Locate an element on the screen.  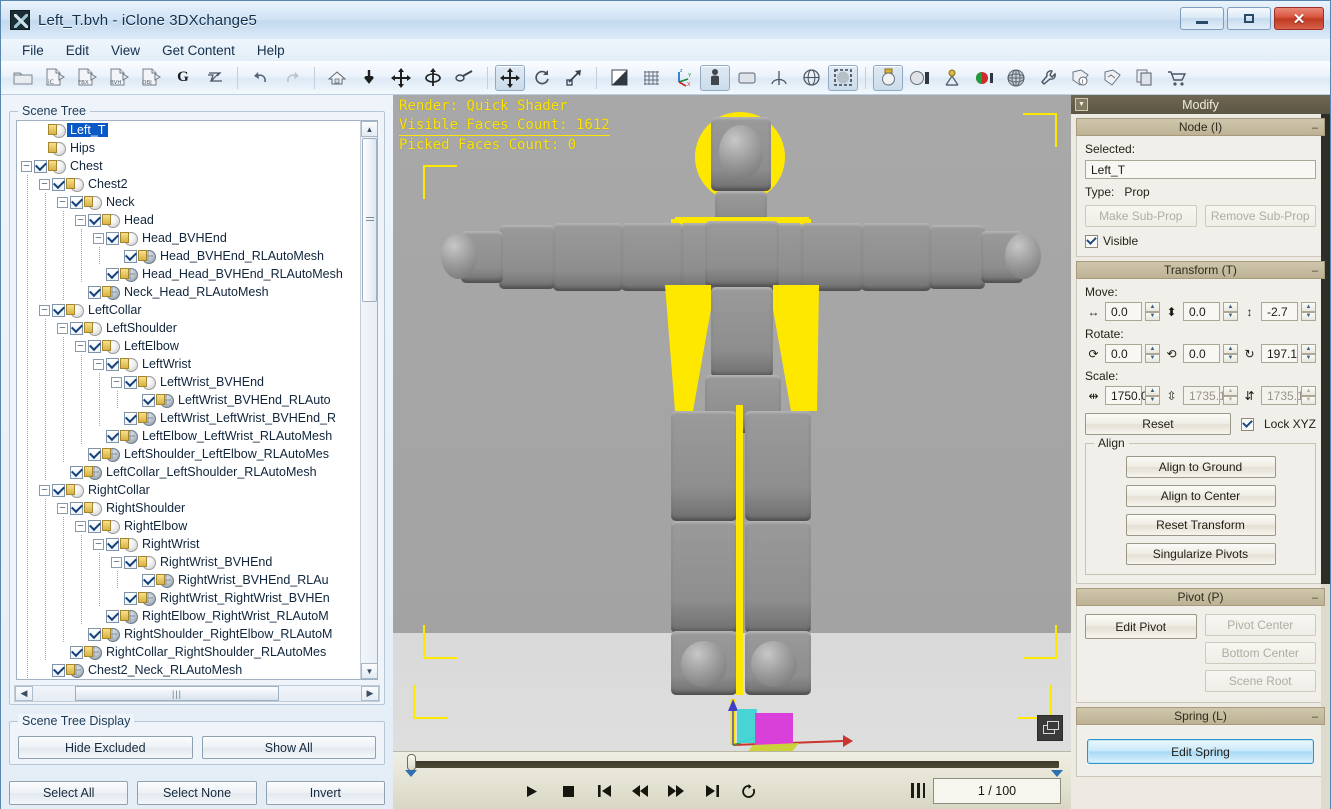
scale-x-field: 1750.0 is located at coordinates (1126, 395).